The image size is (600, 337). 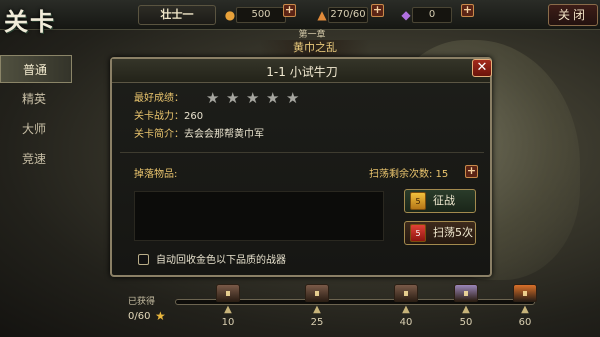 I want to click on tab-master: 大师, so click(x=36, y=129).